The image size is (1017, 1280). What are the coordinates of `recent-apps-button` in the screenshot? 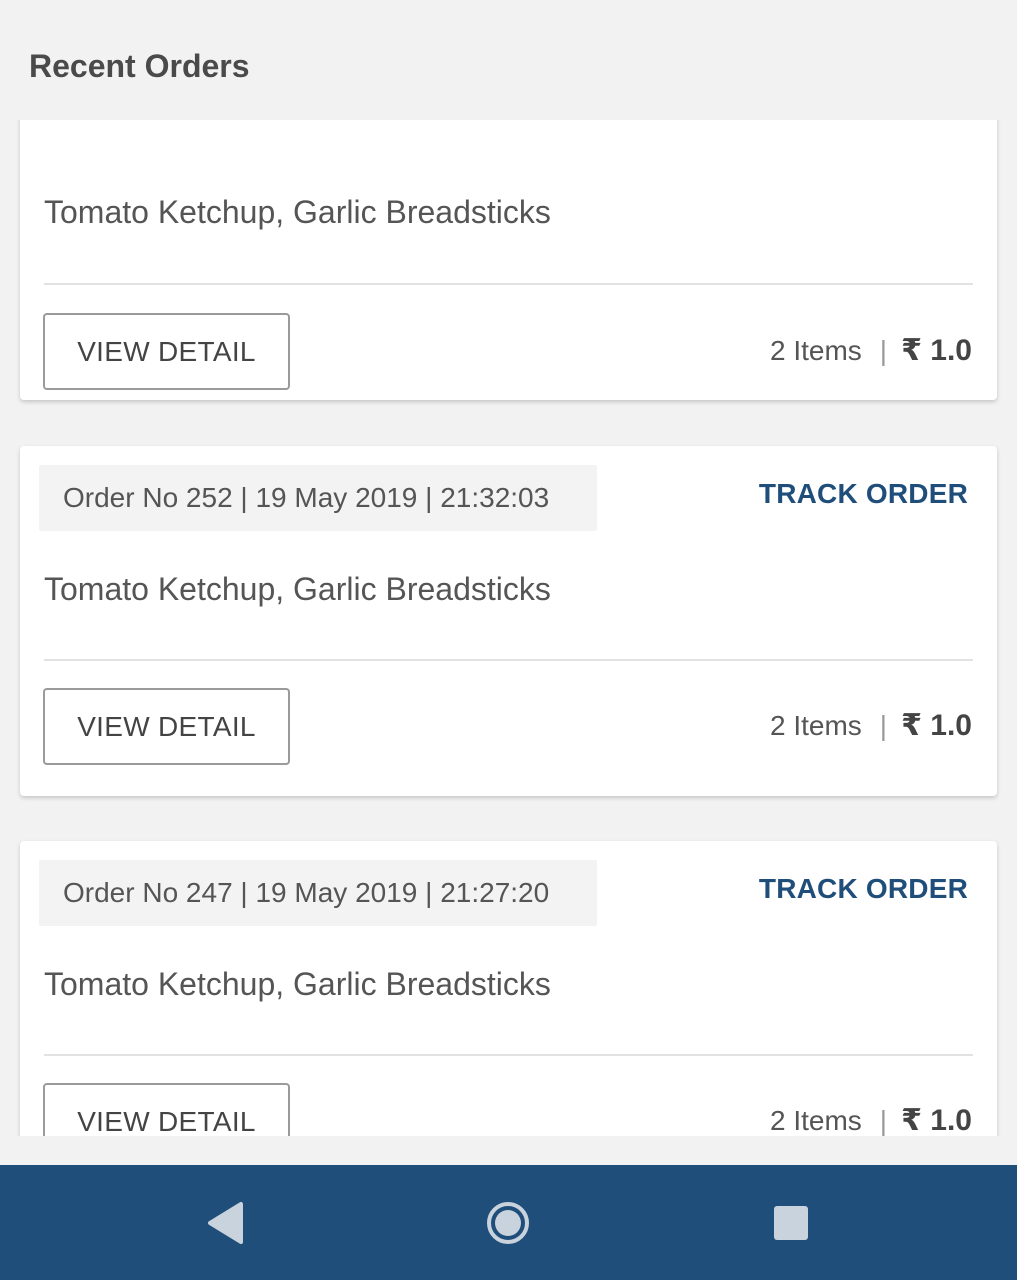 It's located at (791, 1223).